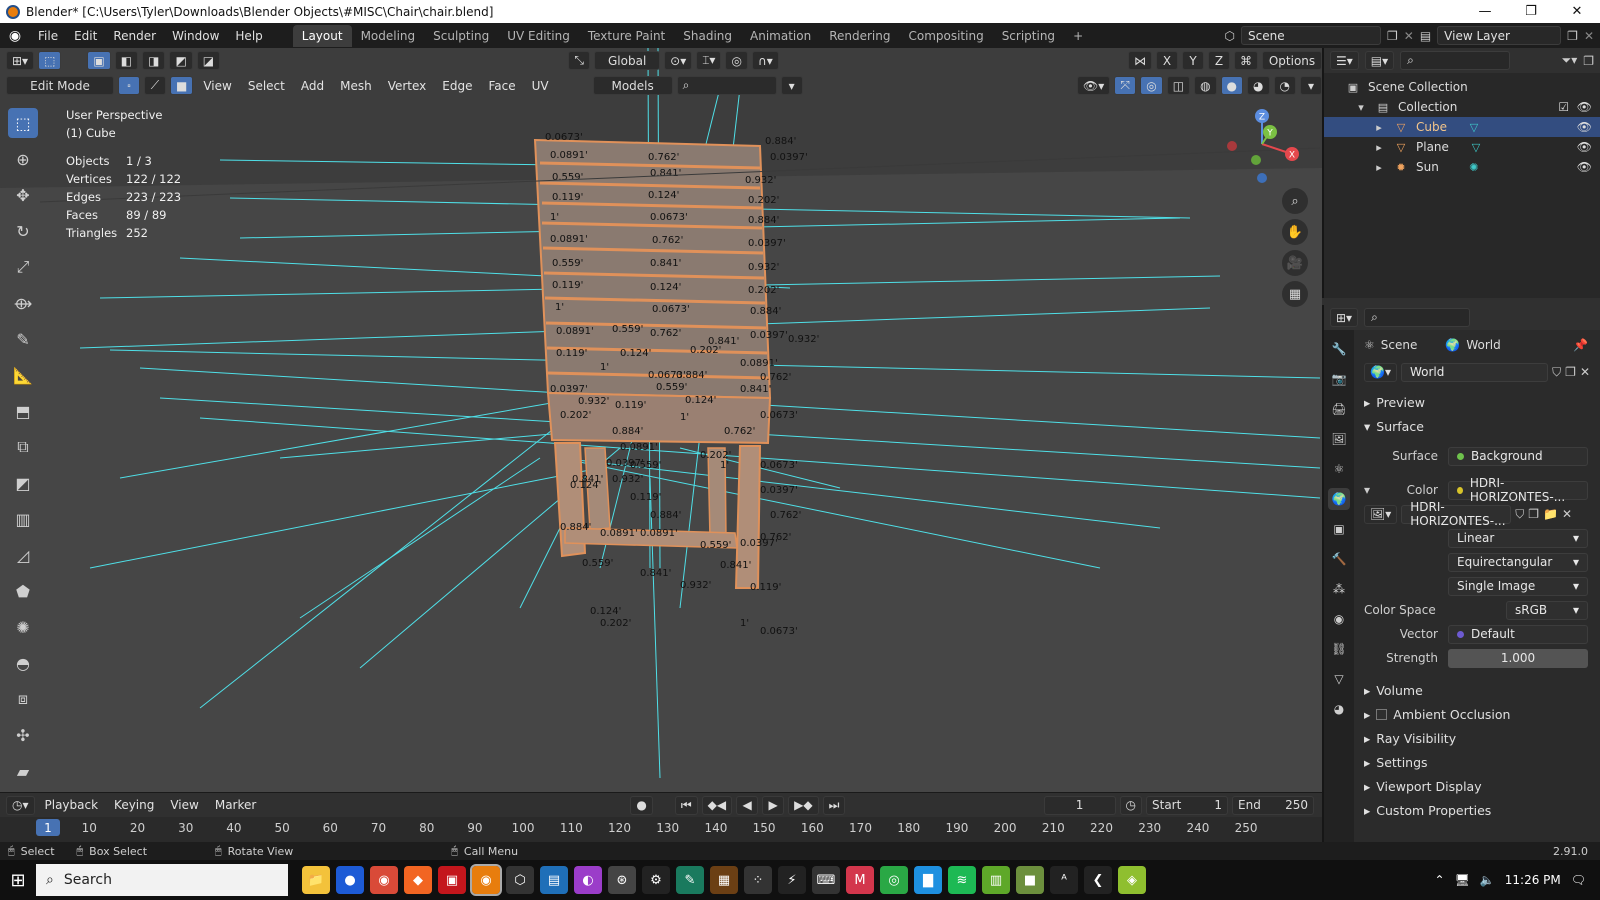 The image size is (1600, 900). Describe the element at coordinates (452, 880) in the screenshot. I see `app-red-icon: ▣` at that location.